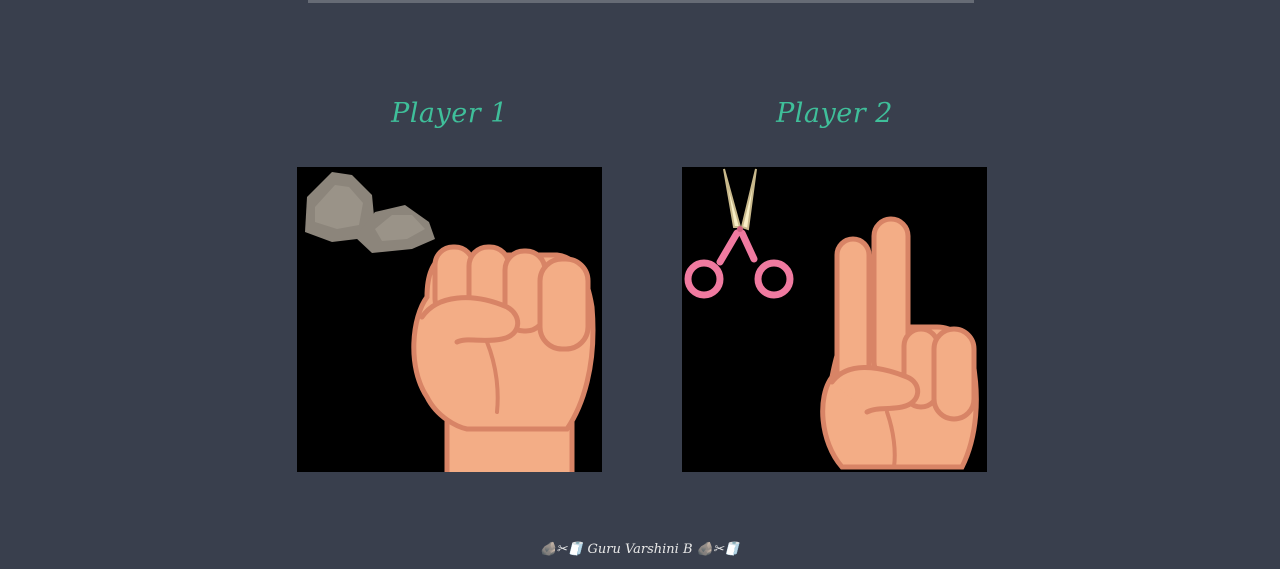  What do you see at coordinates (718, 549) in the screenshot?
I see `footer-right-icons: 🪨✂🧻` at bounding box center [718, 549].